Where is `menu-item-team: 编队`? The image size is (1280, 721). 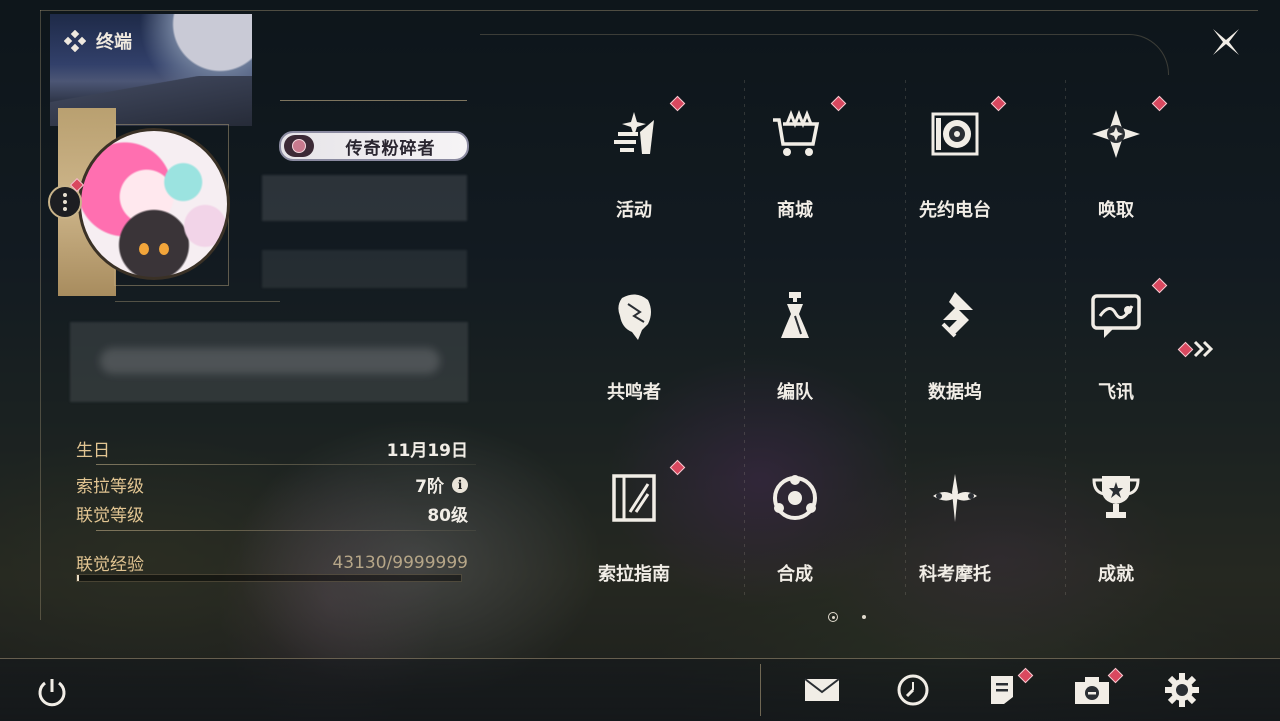 menu-item-team: 编队 is located at coordinates (795, 359).